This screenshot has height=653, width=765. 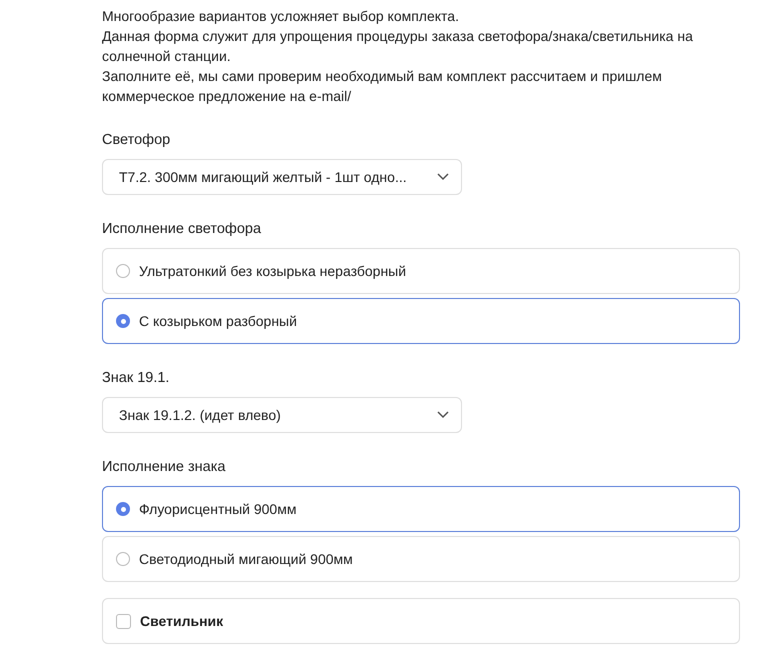 What do you see at coordinates (182, 621) in the screenshot?
I see `option-label: Светильник` at bounding box center [182, 621].